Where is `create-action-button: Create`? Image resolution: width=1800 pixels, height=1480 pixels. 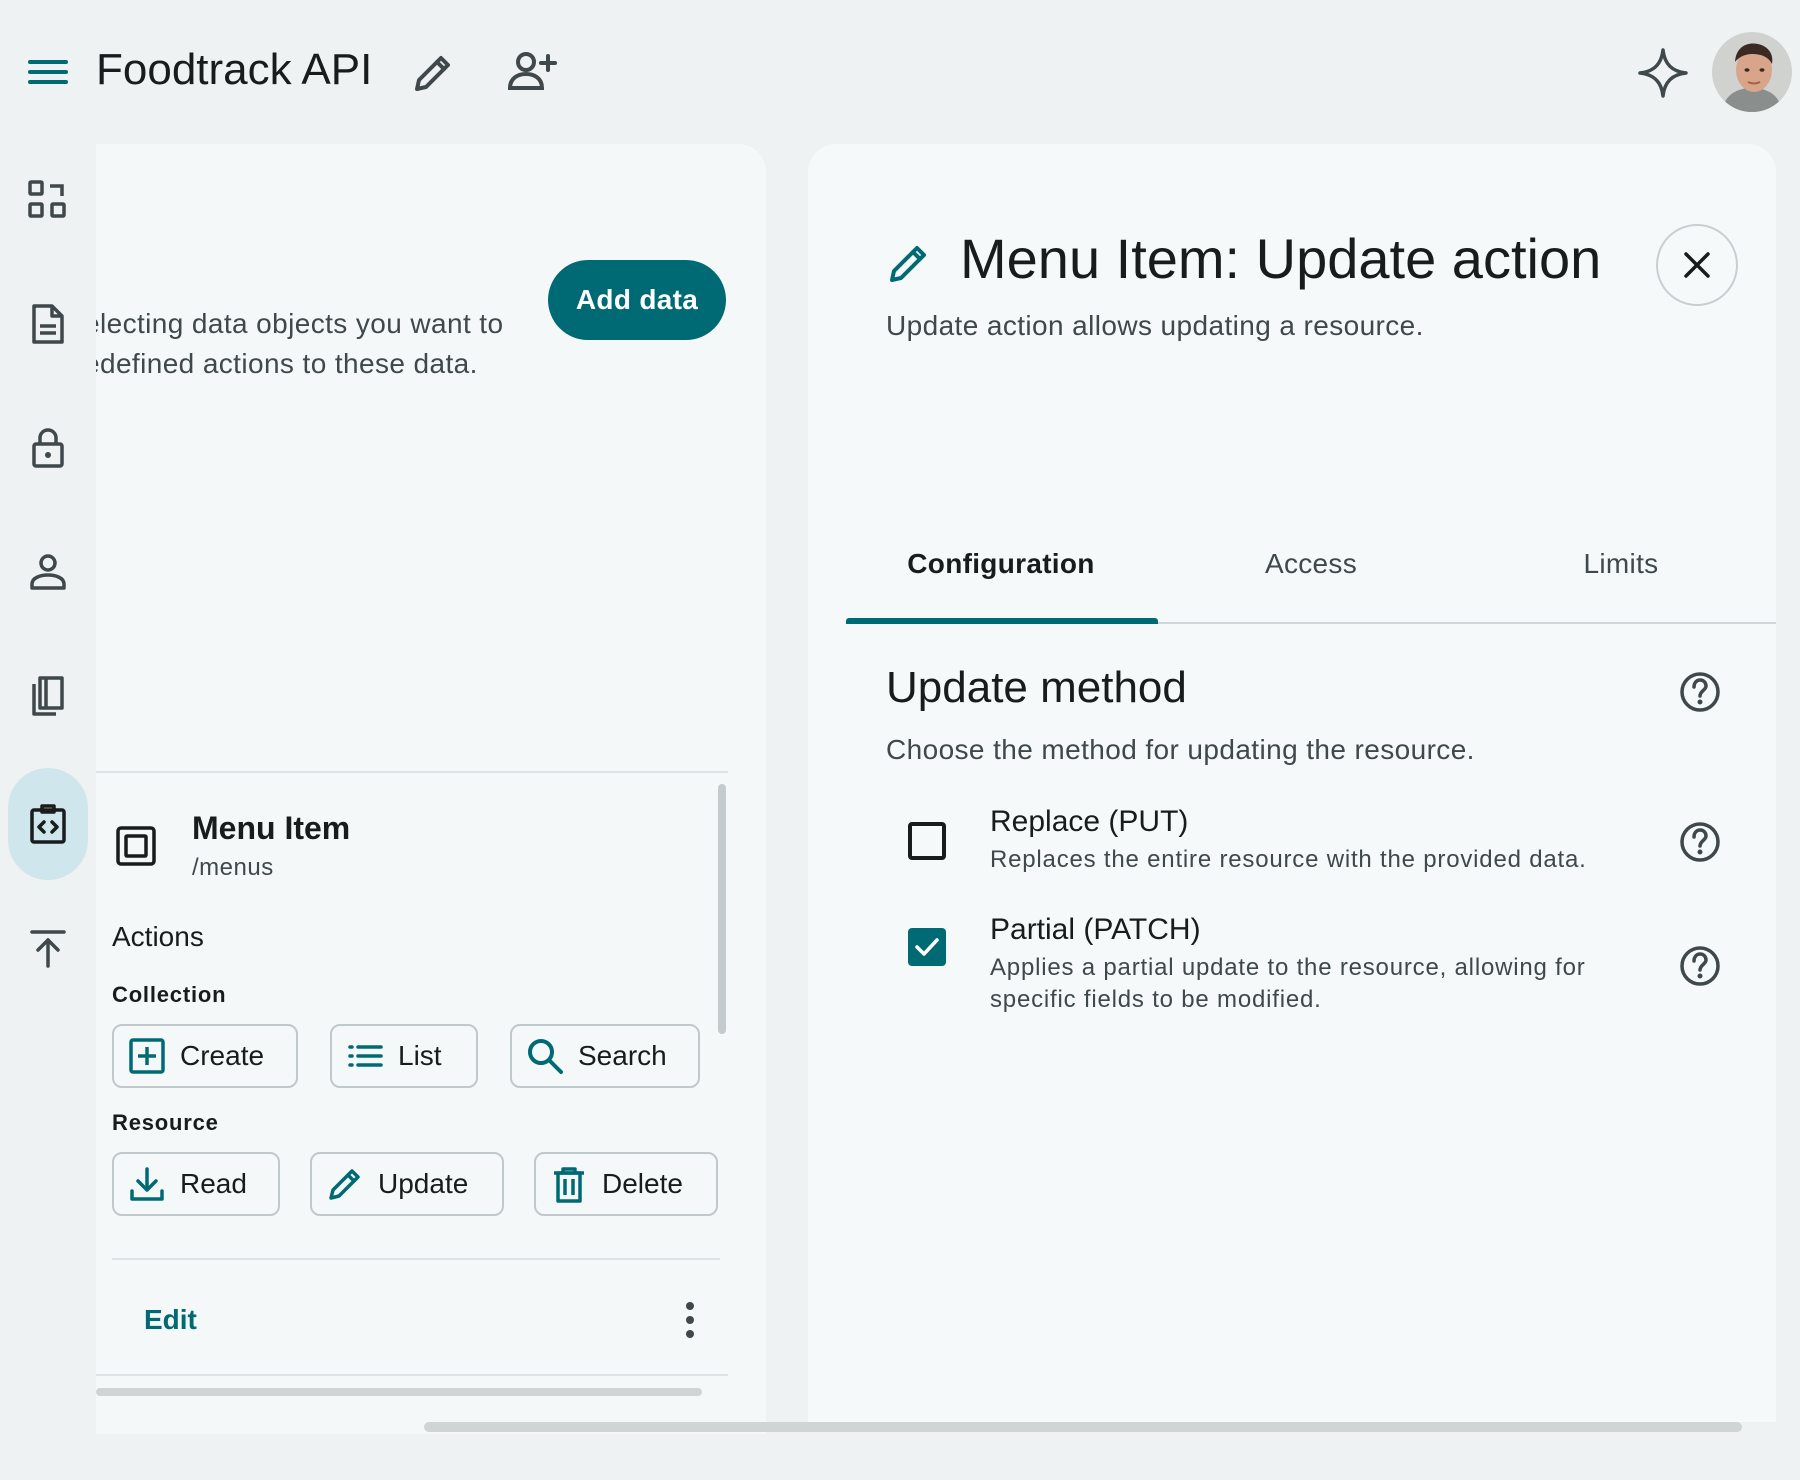
create-action-button: Create is located at coordinates (205, 1056).